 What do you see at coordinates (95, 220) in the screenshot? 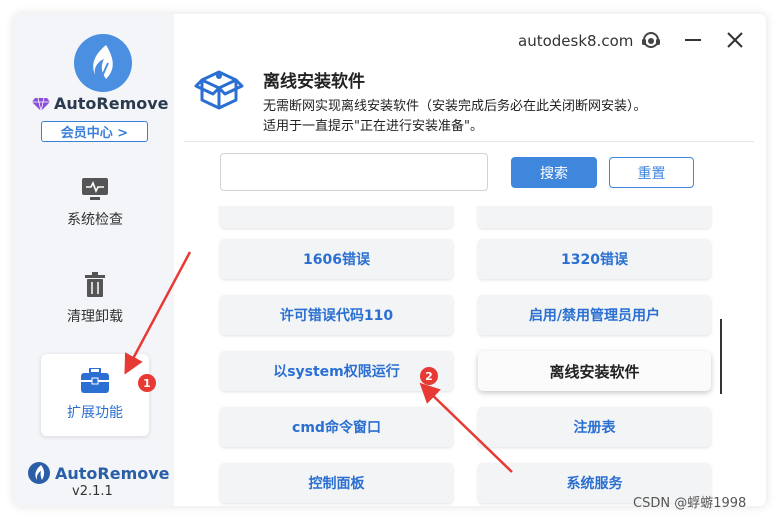
I see `nav-label: 系统检查` at bounding box center [95, 220].